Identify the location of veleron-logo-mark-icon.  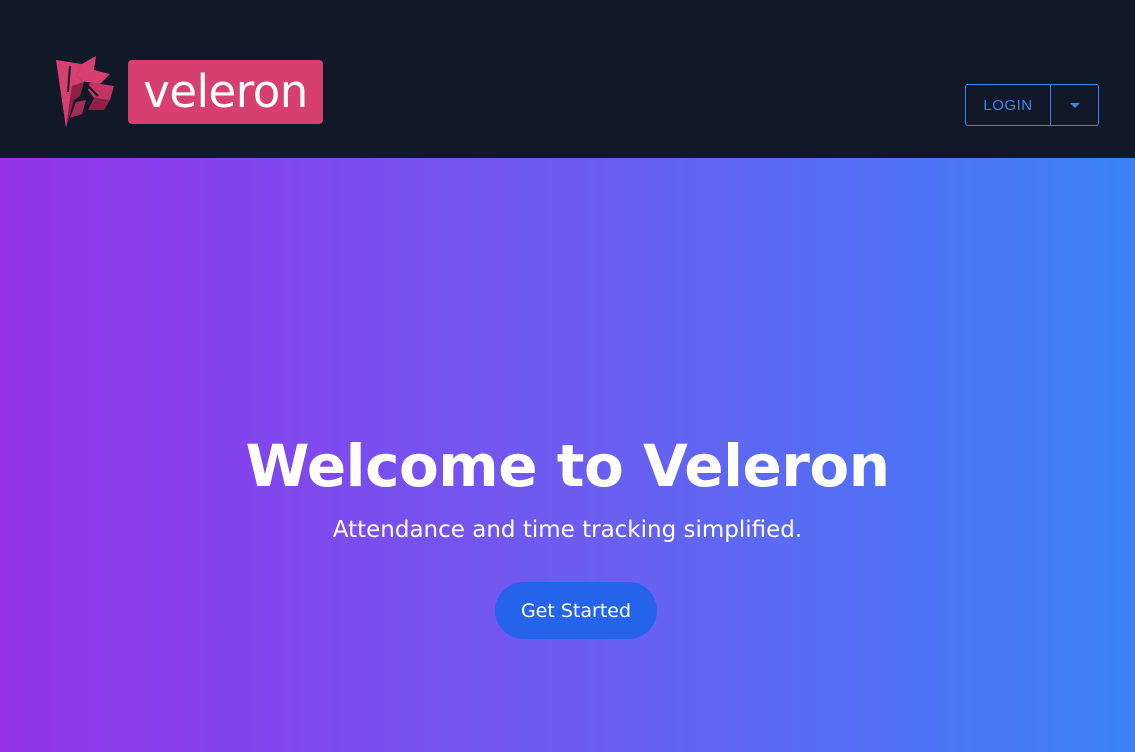
(85, 92).